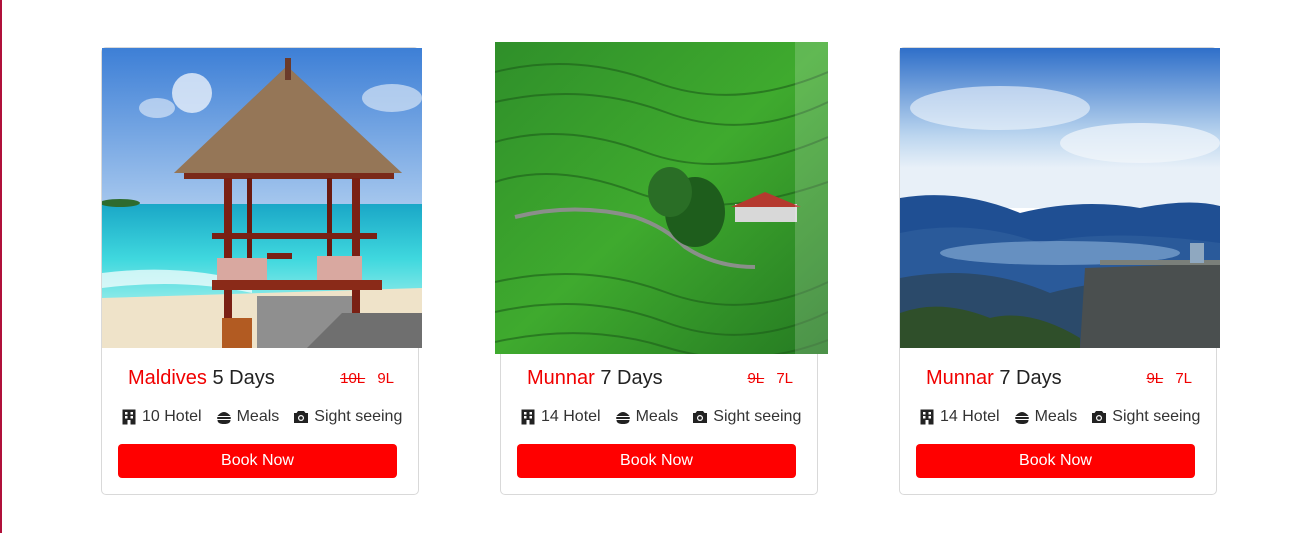  Describe the element at coordinates (172, 416) in the screenshot. I see `feature-hotel-label: 10 Hotel` at that location.